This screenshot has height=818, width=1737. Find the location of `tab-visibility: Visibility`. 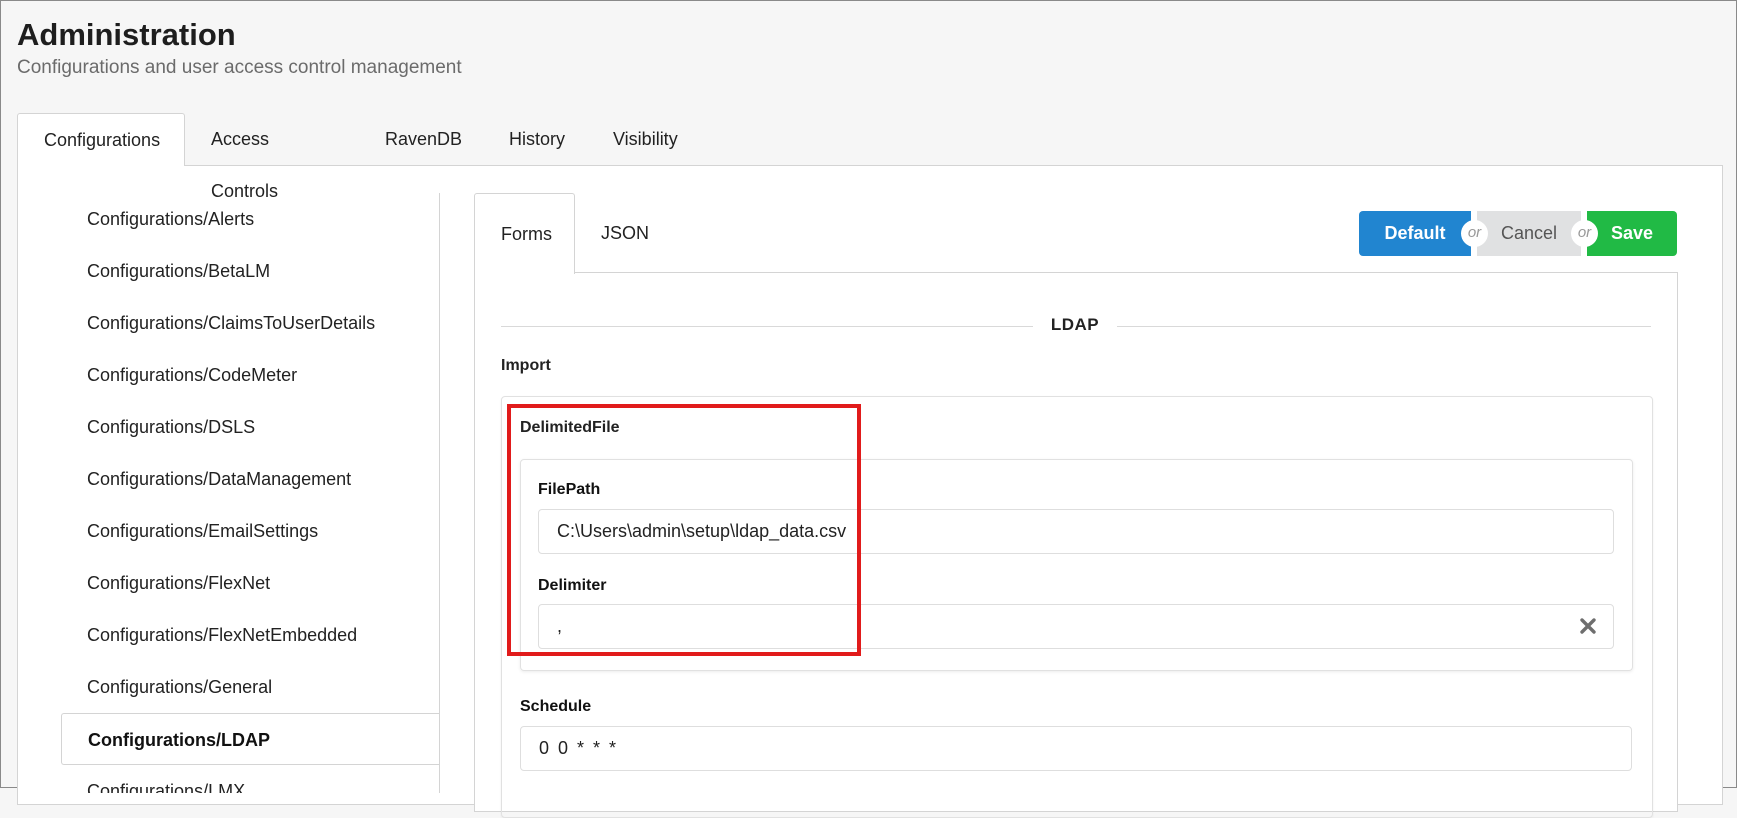

tab-visibility: Visibility is located at coordinates (645, 139).